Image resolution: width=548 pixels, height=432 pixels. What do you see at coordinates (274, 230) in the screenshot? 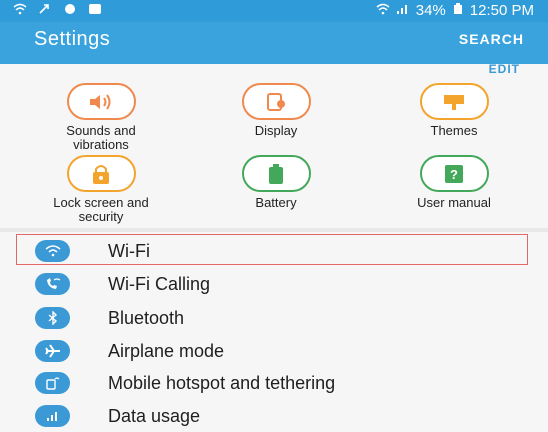
I see `section-divider` at bounding box center [274, 230].